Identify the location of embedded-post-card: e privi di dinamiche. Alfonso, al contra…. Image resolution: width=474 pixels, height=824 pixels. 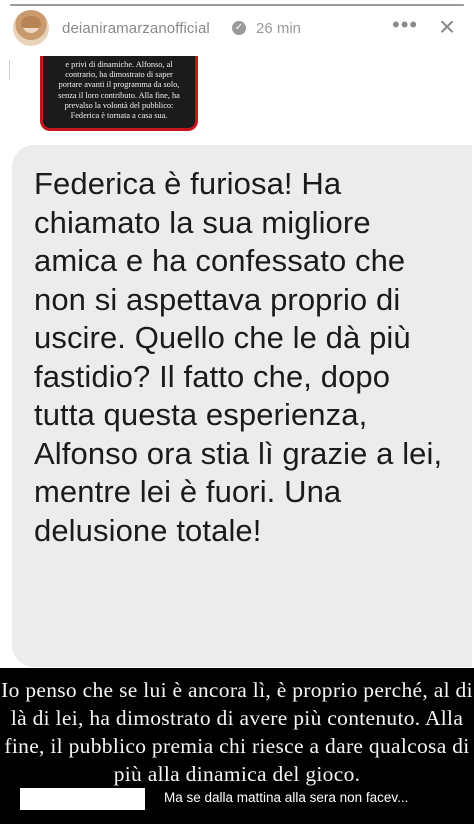
(119, 93).